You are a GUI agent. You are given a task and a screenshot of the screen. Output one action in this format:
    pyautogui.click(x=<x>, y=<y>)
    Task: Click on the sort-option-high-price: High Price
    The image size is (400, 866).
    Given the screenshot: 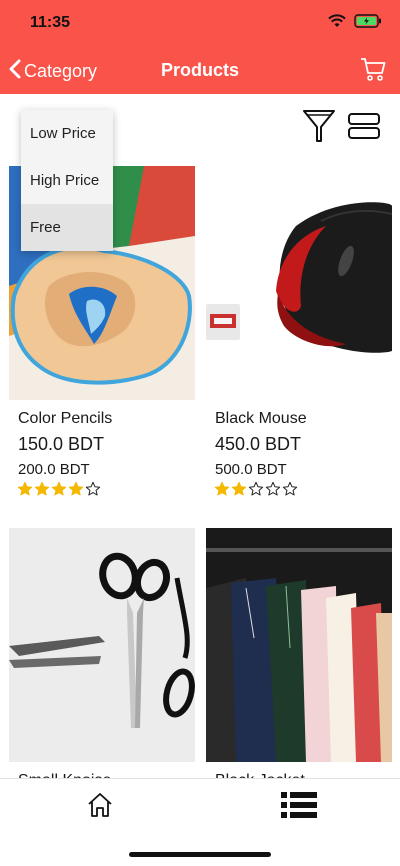 What is the action you would take?
    pyautogui.click(x=67, y=180)
    